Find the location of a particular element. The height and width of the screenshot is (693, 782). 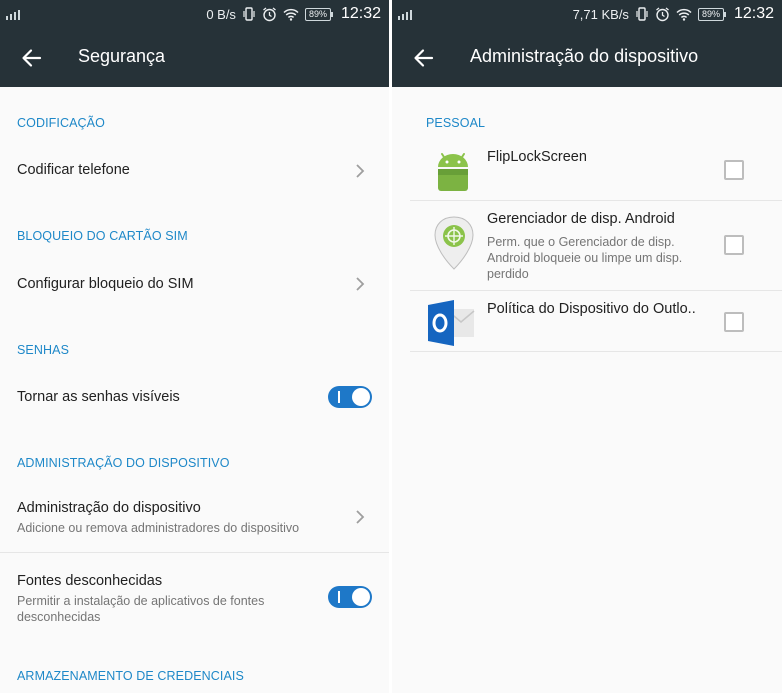

senhas-visiveis-item: Tornar as senhas visíveis is located at coordinates (194, 397).